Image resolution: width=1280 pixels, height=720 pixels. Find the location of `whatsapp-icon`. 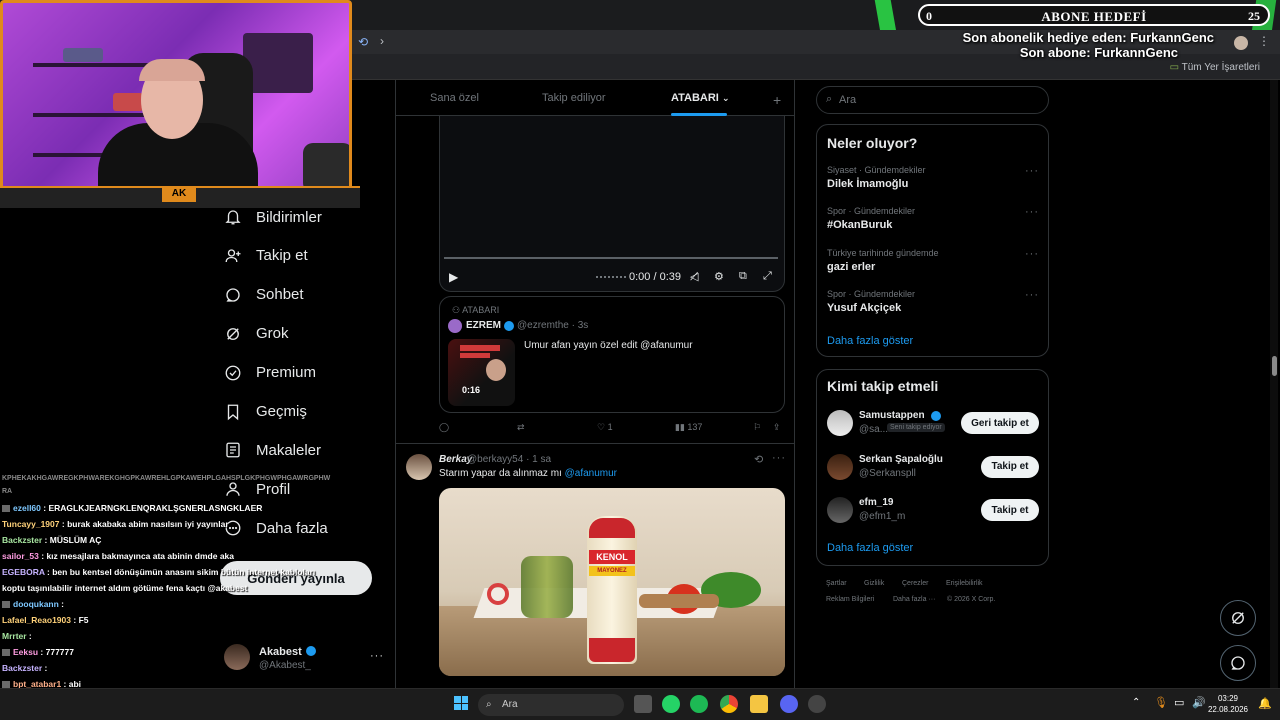

whatsapp-icon is located at coordinates (671, 704).